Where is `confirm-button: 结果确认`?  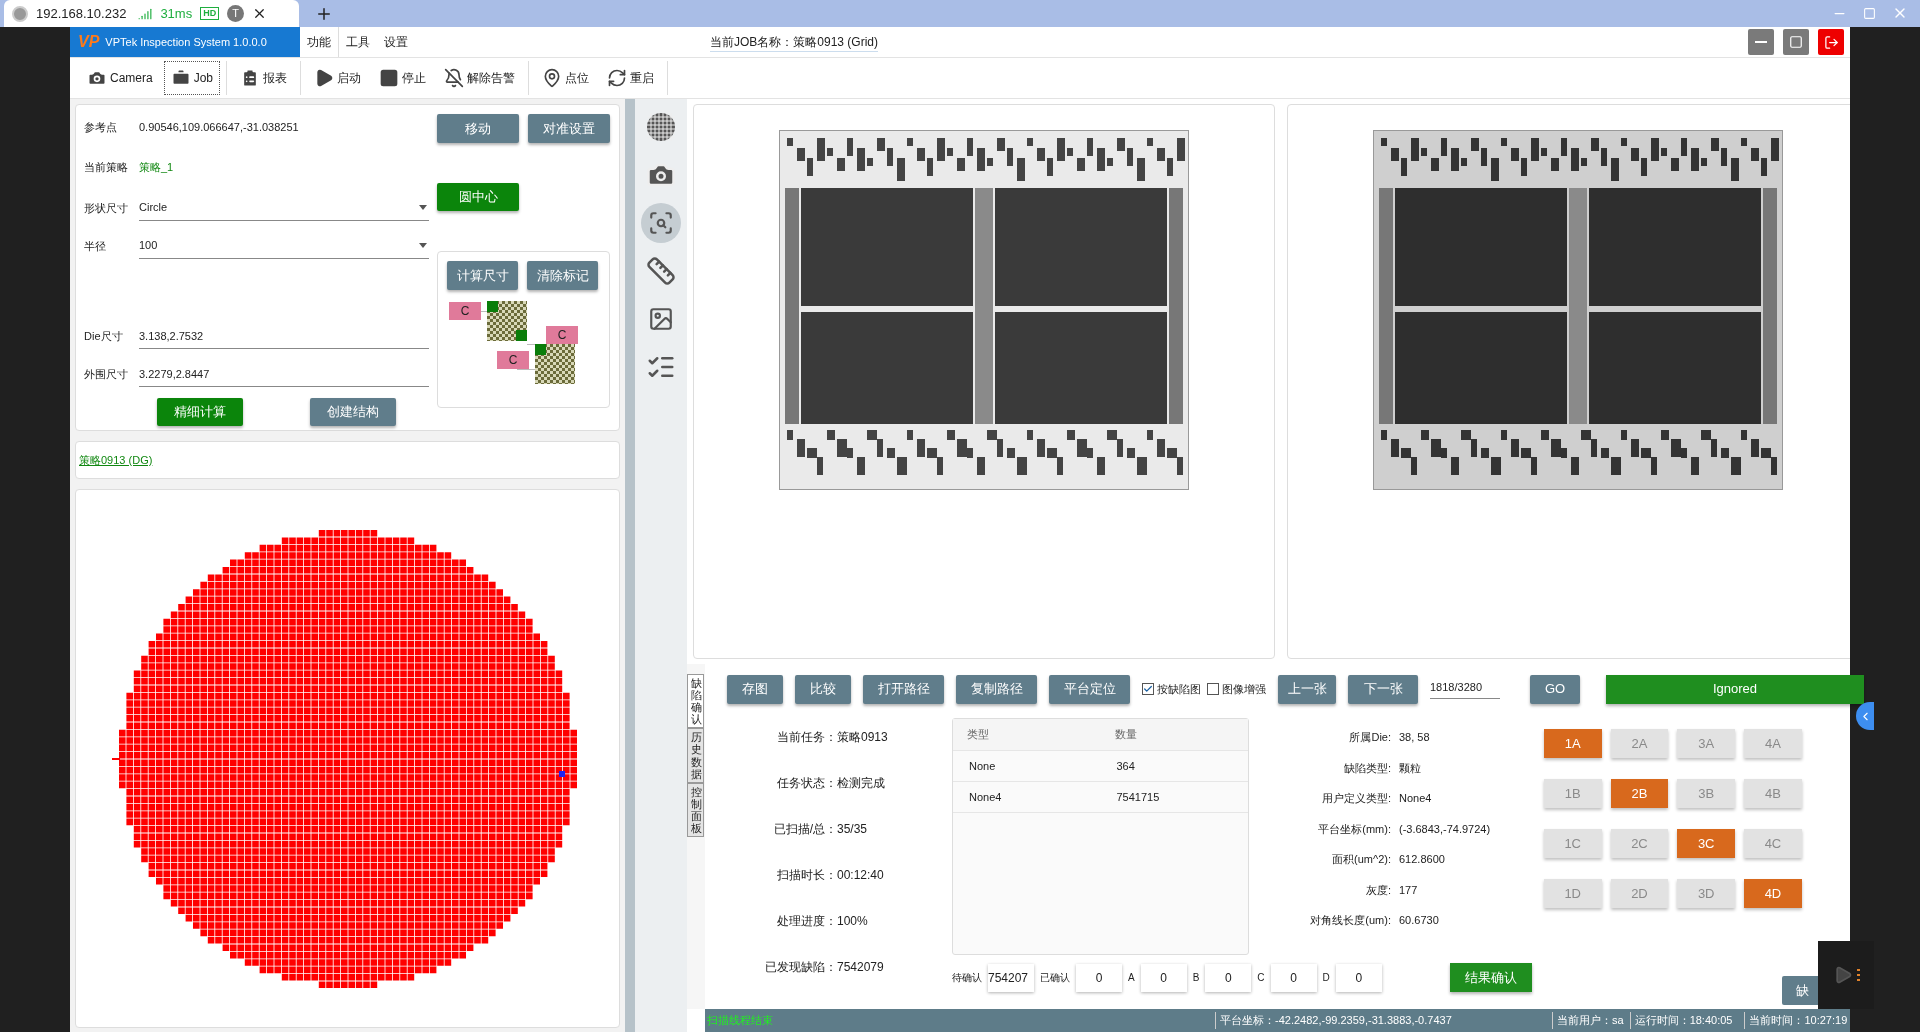 confirm-button: 结果确认 is located at coordinates (1490, 977).